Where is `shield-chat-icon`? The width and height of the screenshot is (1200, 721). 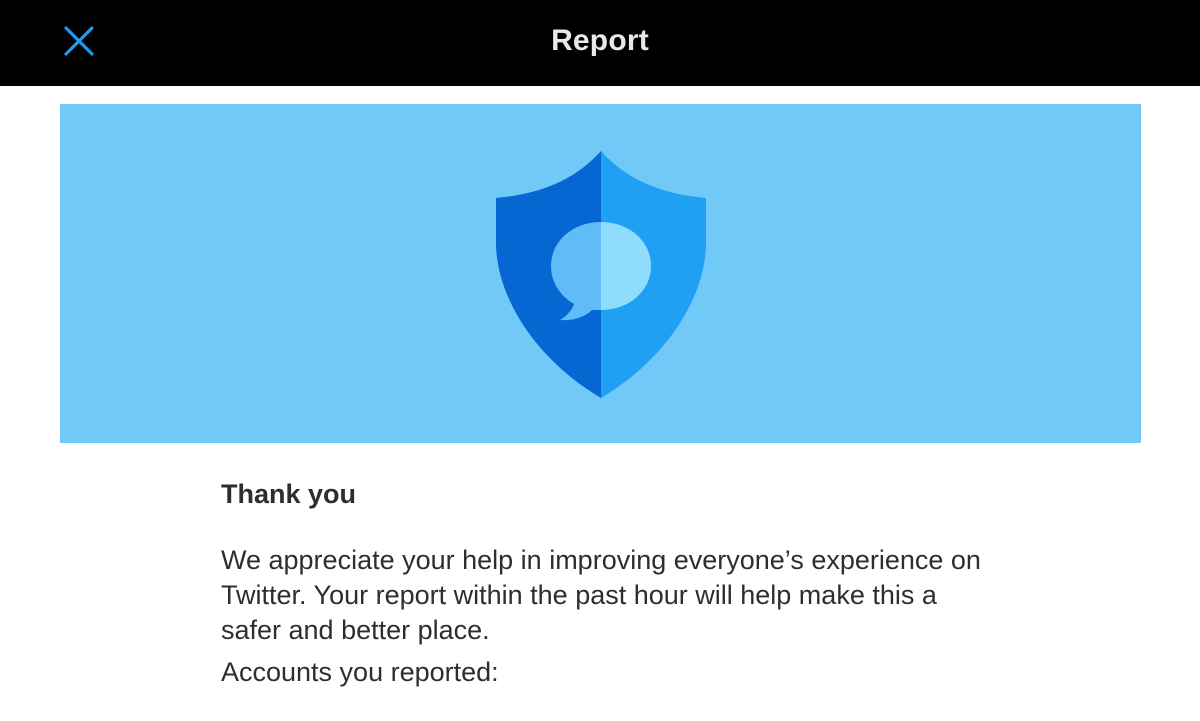
shield-chat-icon is located at coordinates (601, 274).